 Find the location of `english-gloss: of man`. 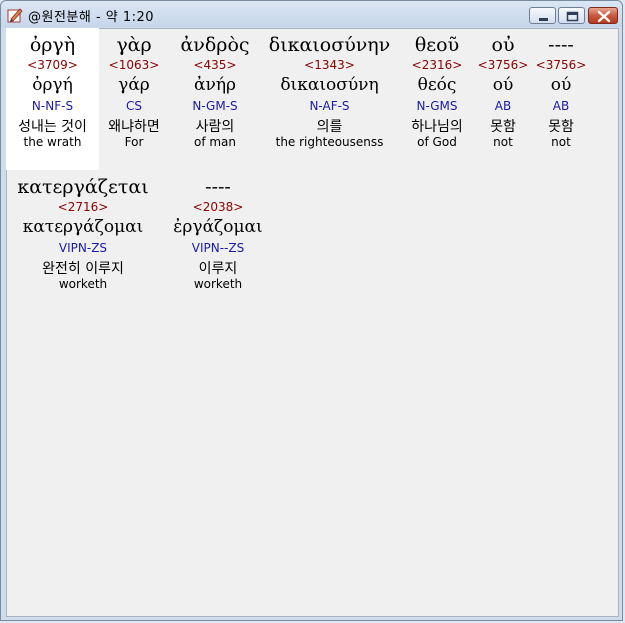

english-gloss: of man is located at coordinates (215, 142).